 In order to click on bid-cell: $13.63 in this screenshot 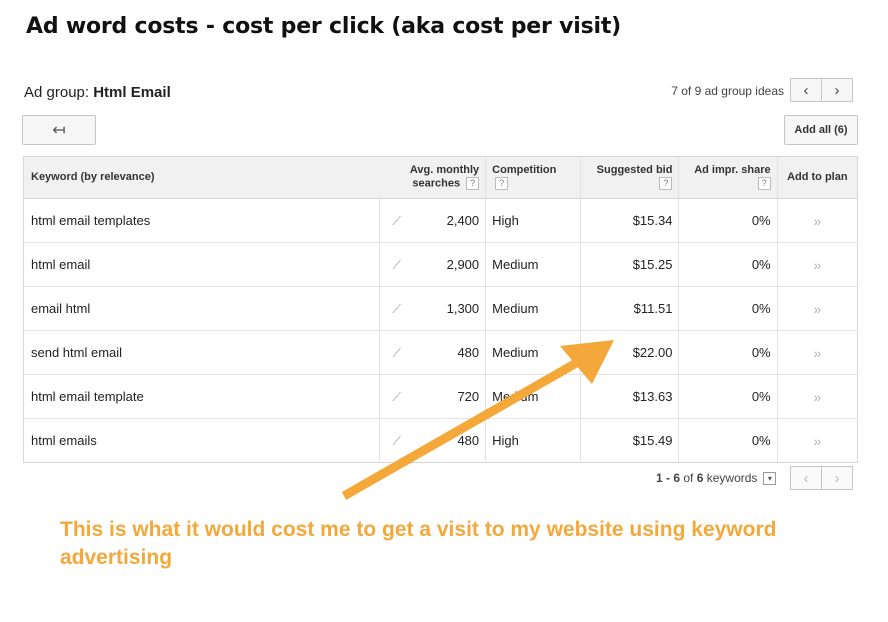, I will do `click(629, 396)`.